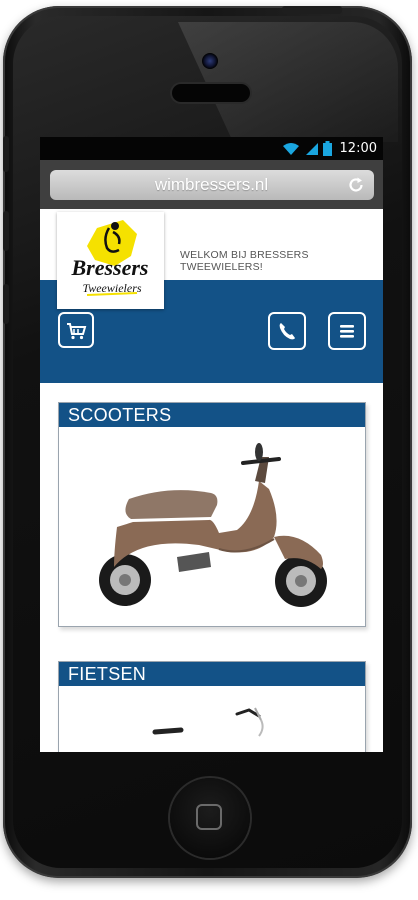 Image resolution: width=418 pixels, height=900 pixels. I want to click on status-time: 12:00, so click(358, 148).